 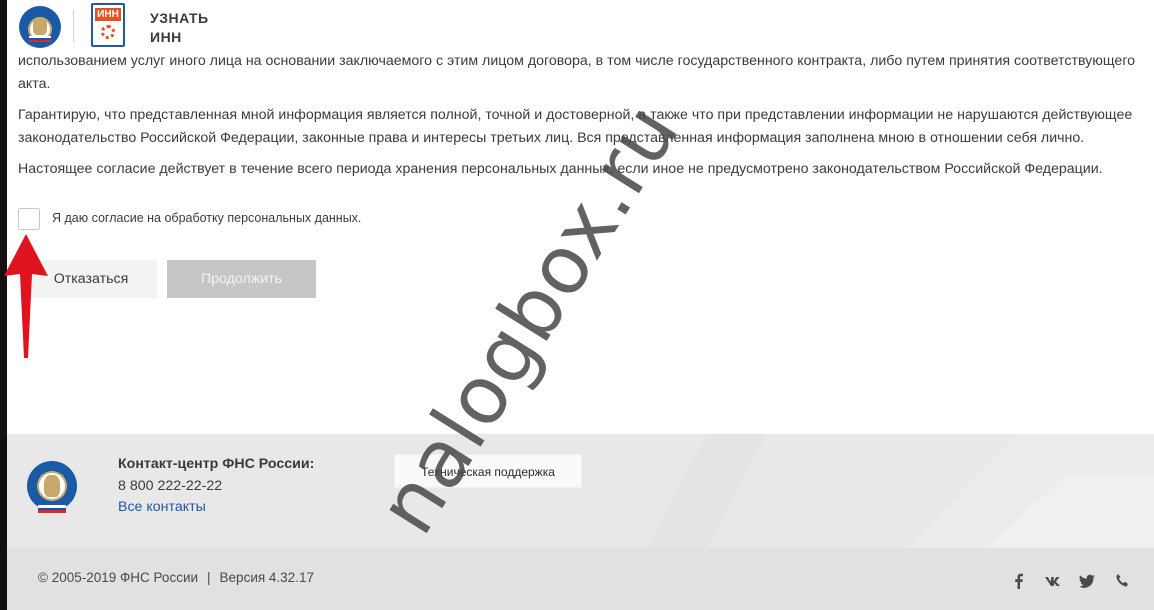 What do you see at coordinates (73, 26) in the screenshot?
I see `header-divider` at bounding box center [73, 26].